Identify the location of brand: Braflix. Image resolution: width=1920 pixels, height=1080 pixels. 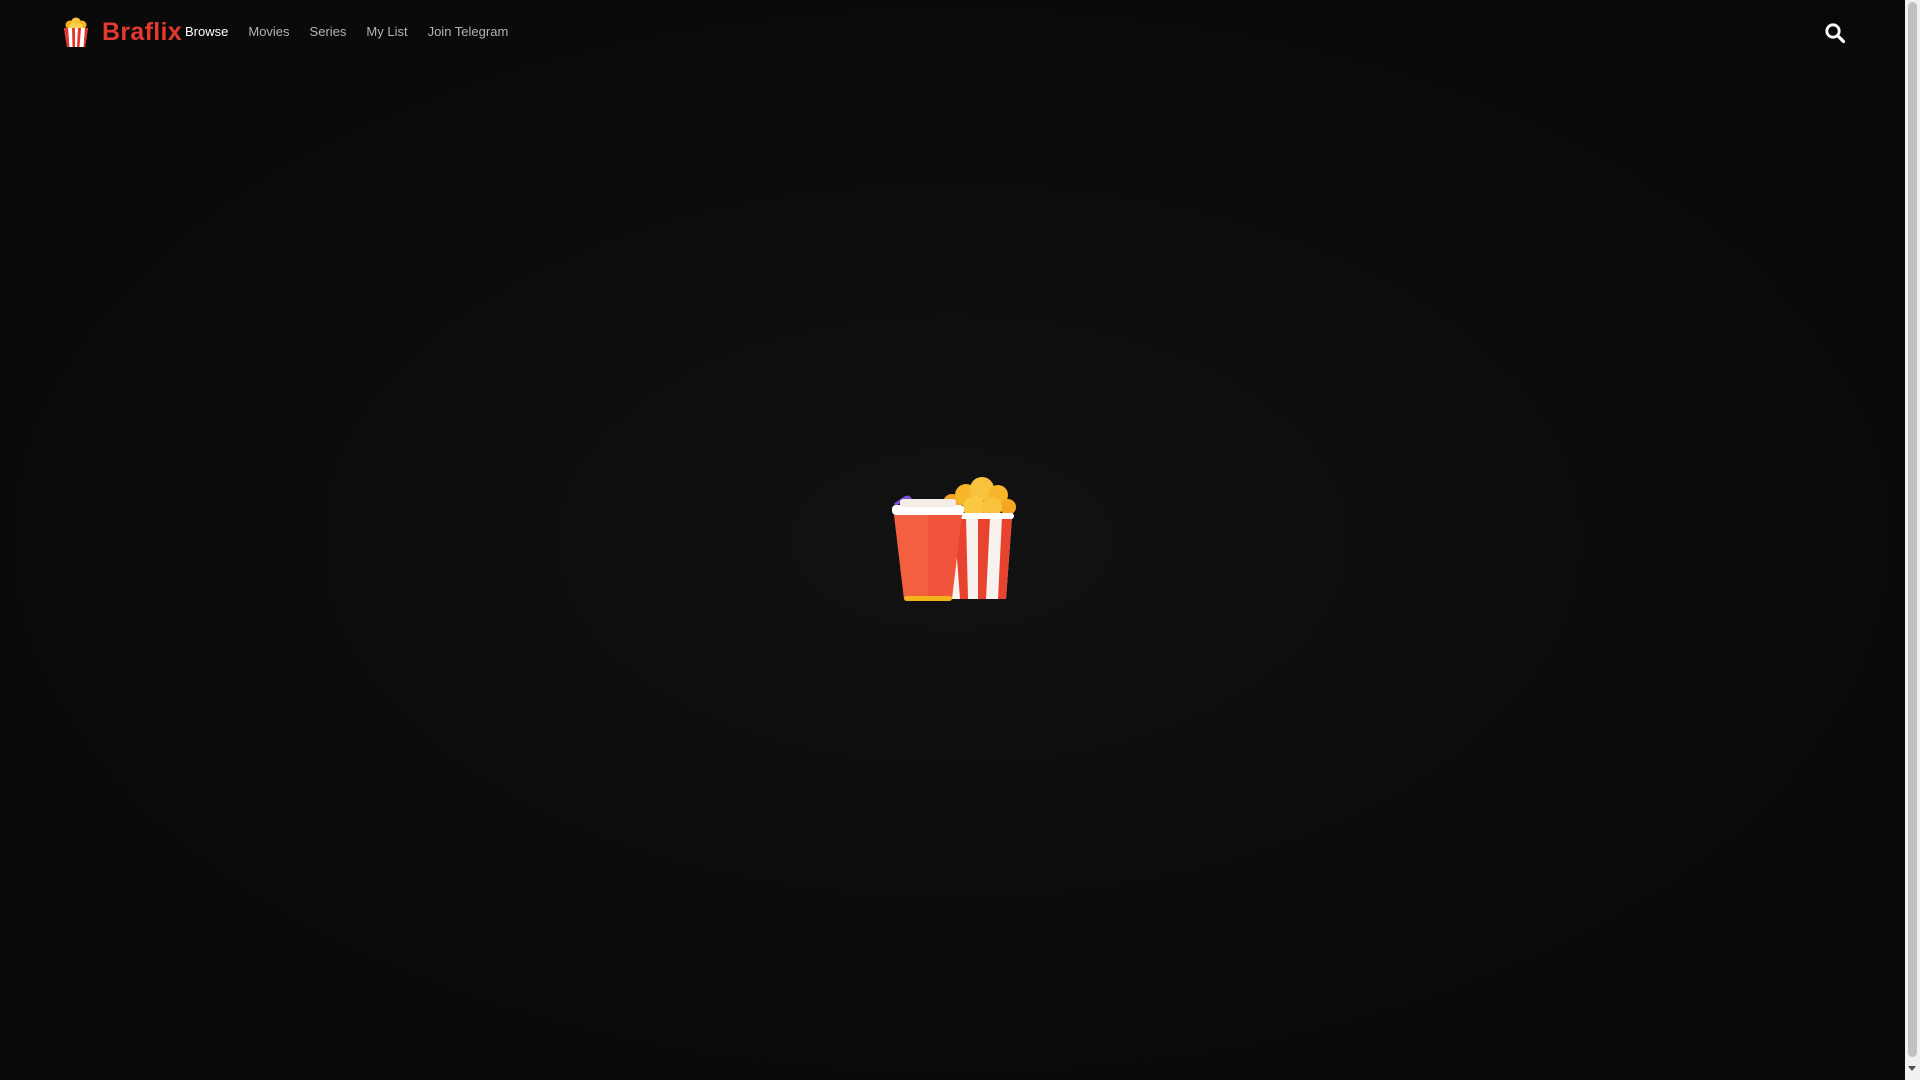
(121, 32).